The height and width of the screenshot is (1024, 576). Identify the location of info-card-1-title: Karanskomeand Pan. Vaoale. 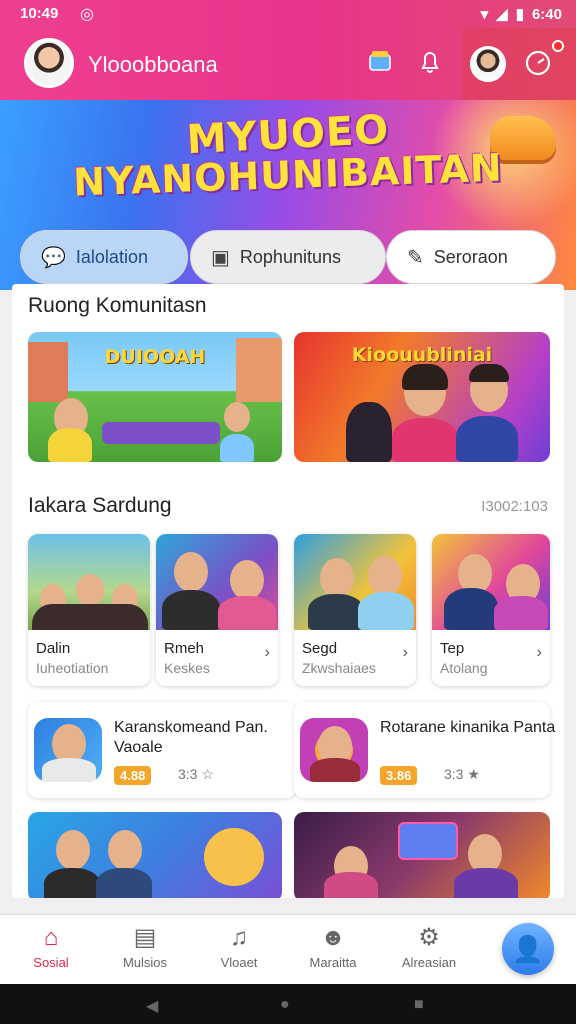
(191, 737).